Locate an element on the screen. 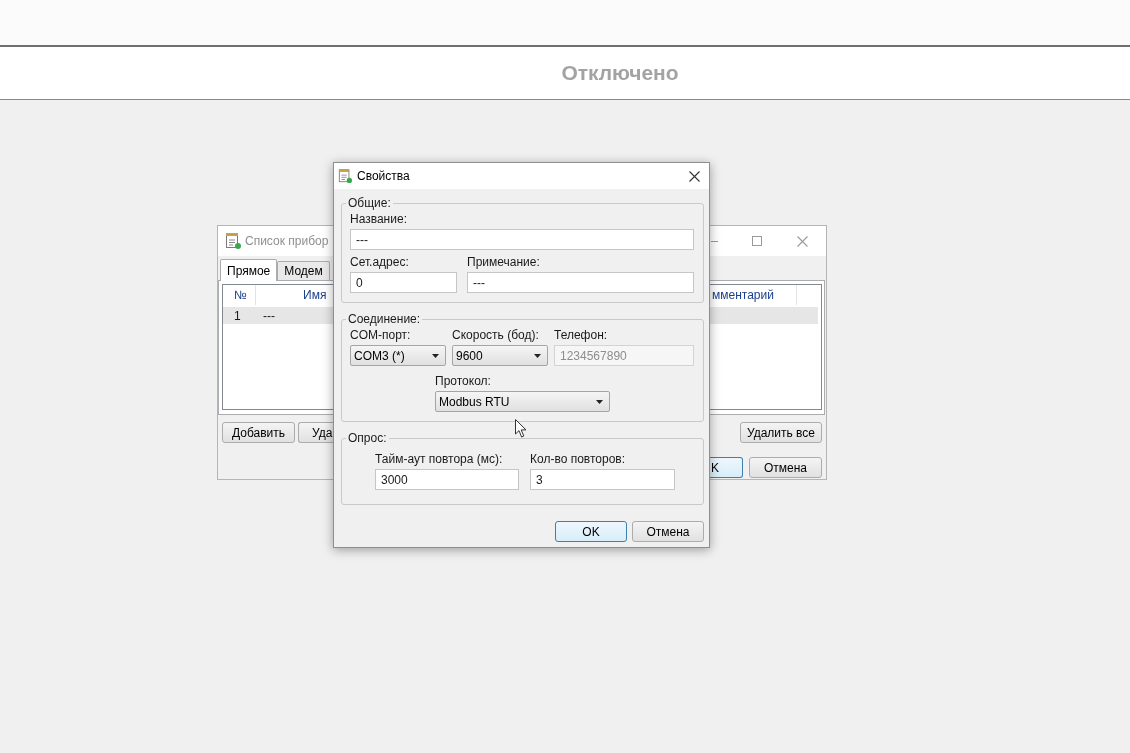 The height and width of the screenshot is (753, 1130). field-label: COM-порт: is located at coordinates (381, 335).